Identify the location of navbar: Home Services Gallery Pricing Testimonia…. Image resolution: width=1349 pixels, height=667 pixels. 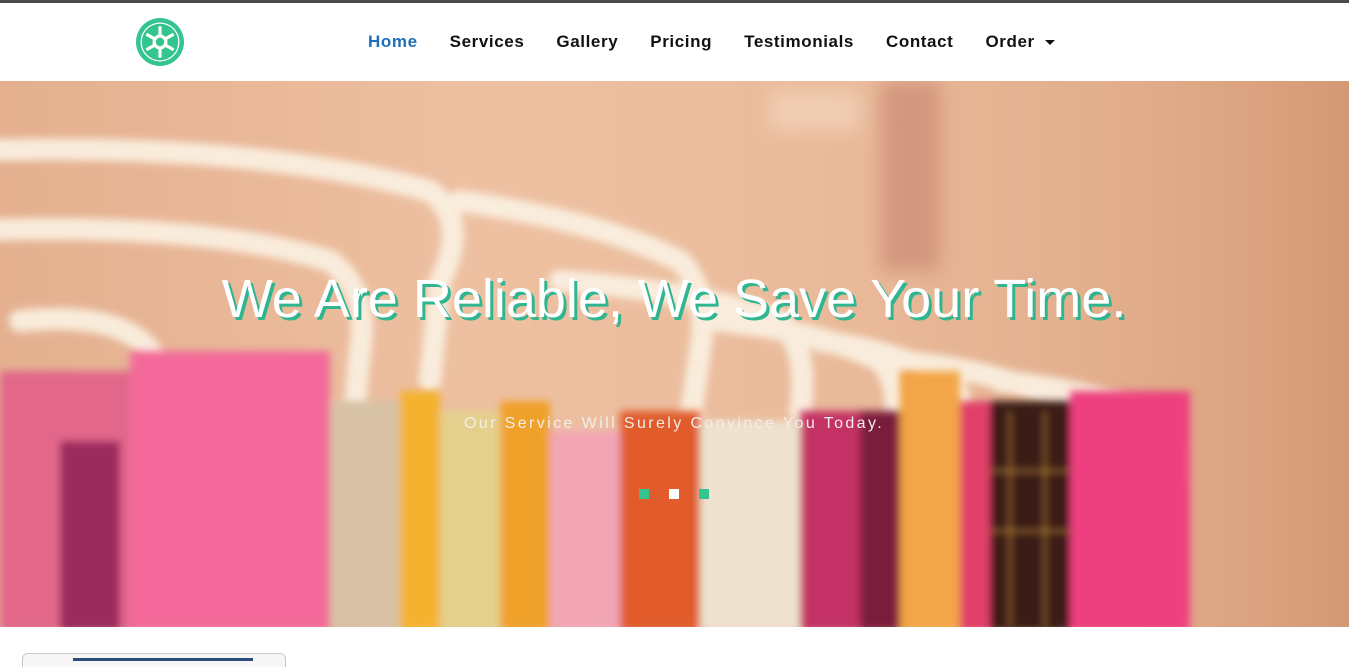
(674, 42).